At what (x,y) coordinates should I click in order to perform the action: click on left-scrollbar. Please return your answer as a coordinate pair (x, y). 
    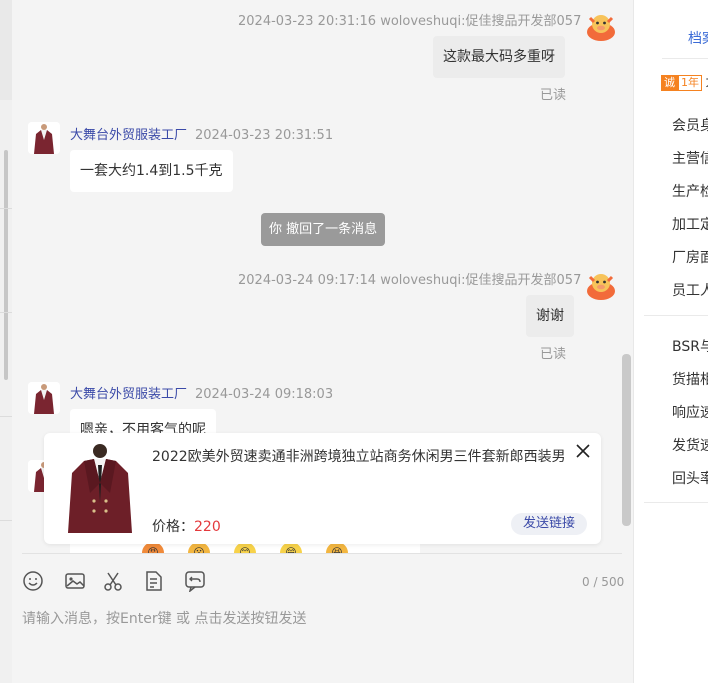
    Looking at the image, I should click on (6, 265).